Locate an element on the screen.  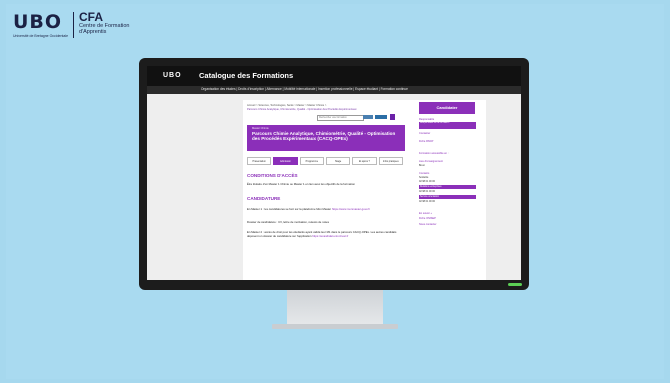
sidebar-box-responsable: Responsable de la formation is located at coordinates (447, 125).